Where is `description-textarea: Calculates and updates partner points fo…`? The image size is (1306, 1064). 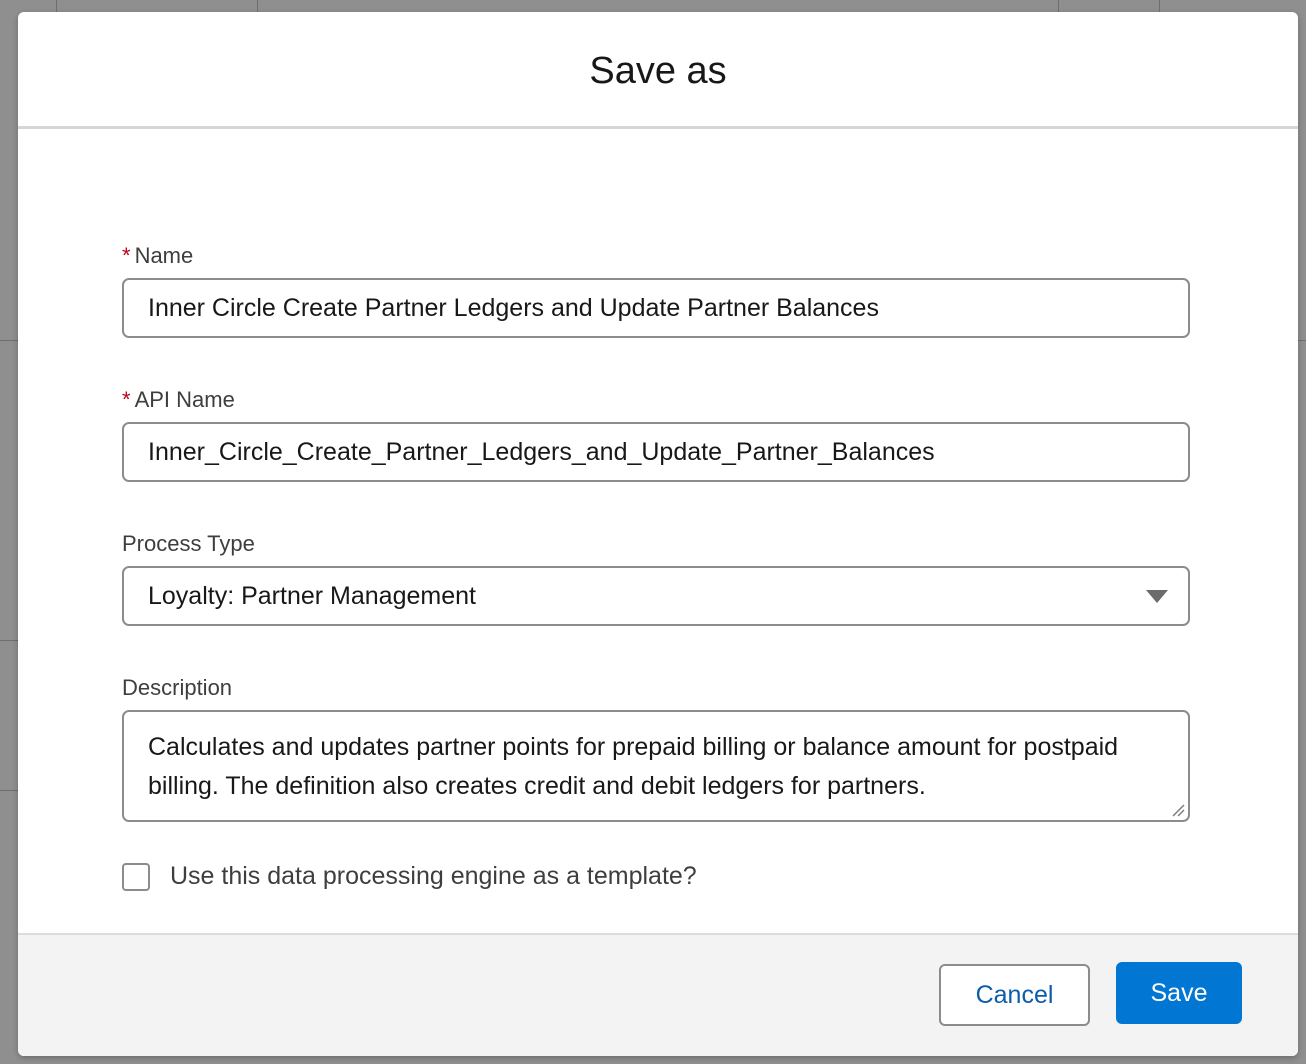 description-textarea: Calculates and updates partner points fo… is located at coordinates (656, 766).